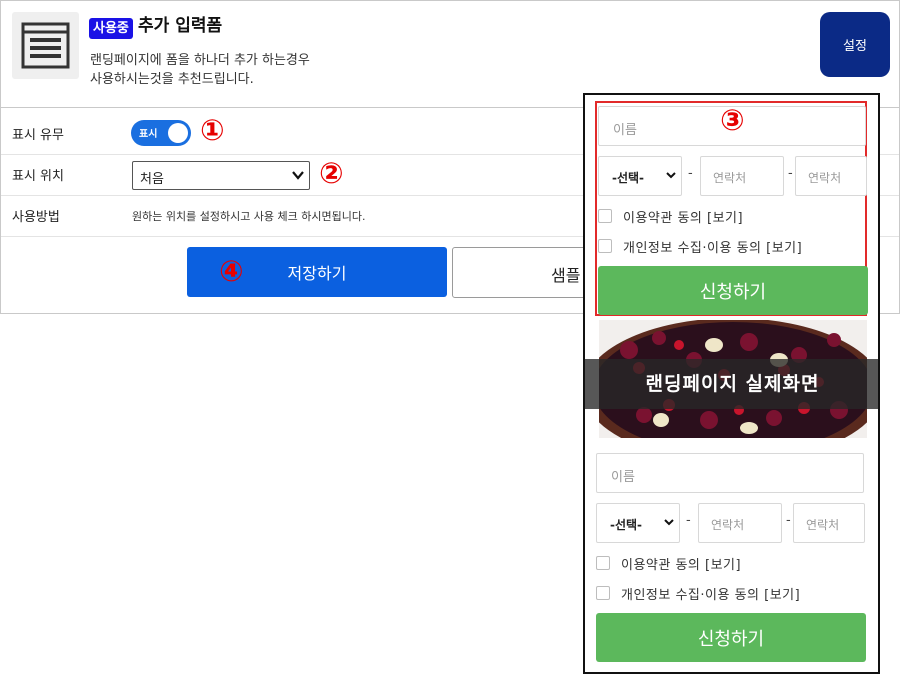 The height and width of the screenshot is (695, 900). I want to click on position-select-value: 처음, so click(152, 179).